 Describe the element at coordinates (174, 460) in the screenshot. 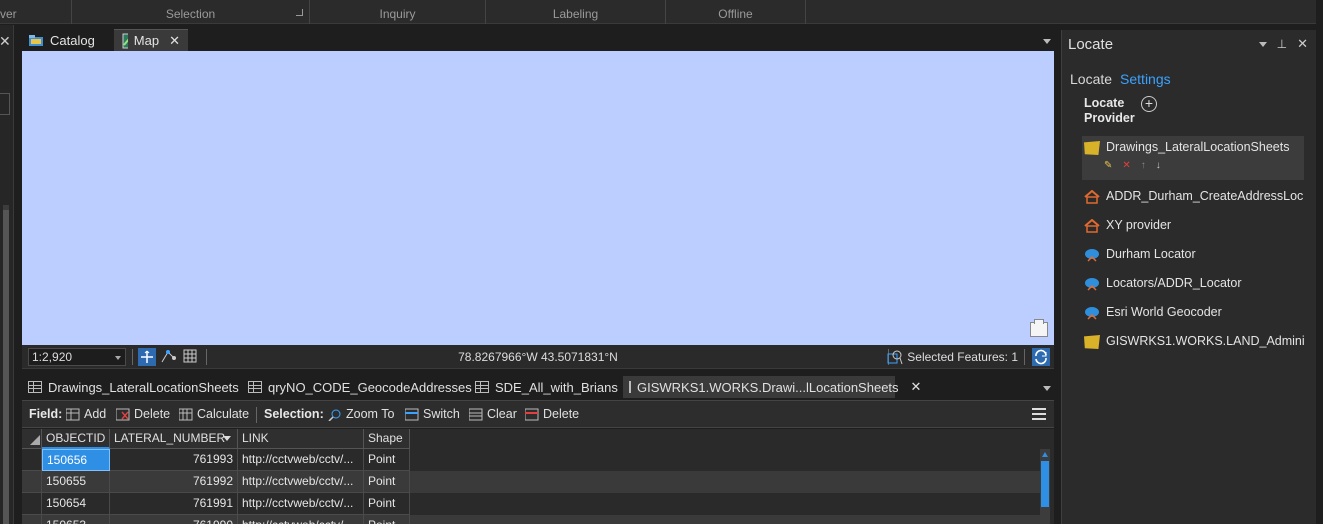

I see `cell-lateral-number: 761993` at that location.